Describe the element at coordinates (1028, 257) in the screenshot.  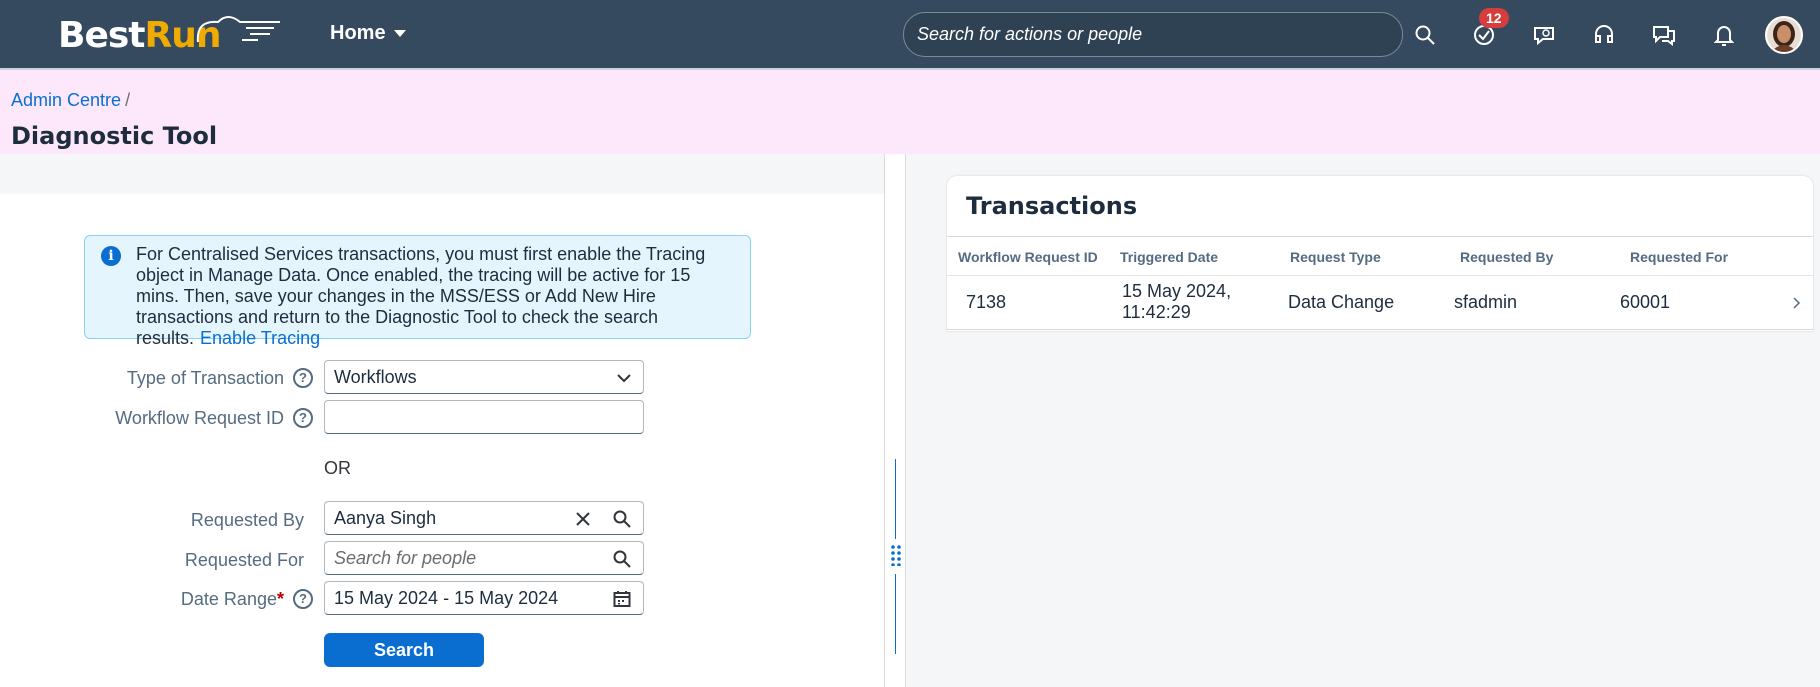
I see `column-header-workflow-request-id: Workflow Request ID` at that location.